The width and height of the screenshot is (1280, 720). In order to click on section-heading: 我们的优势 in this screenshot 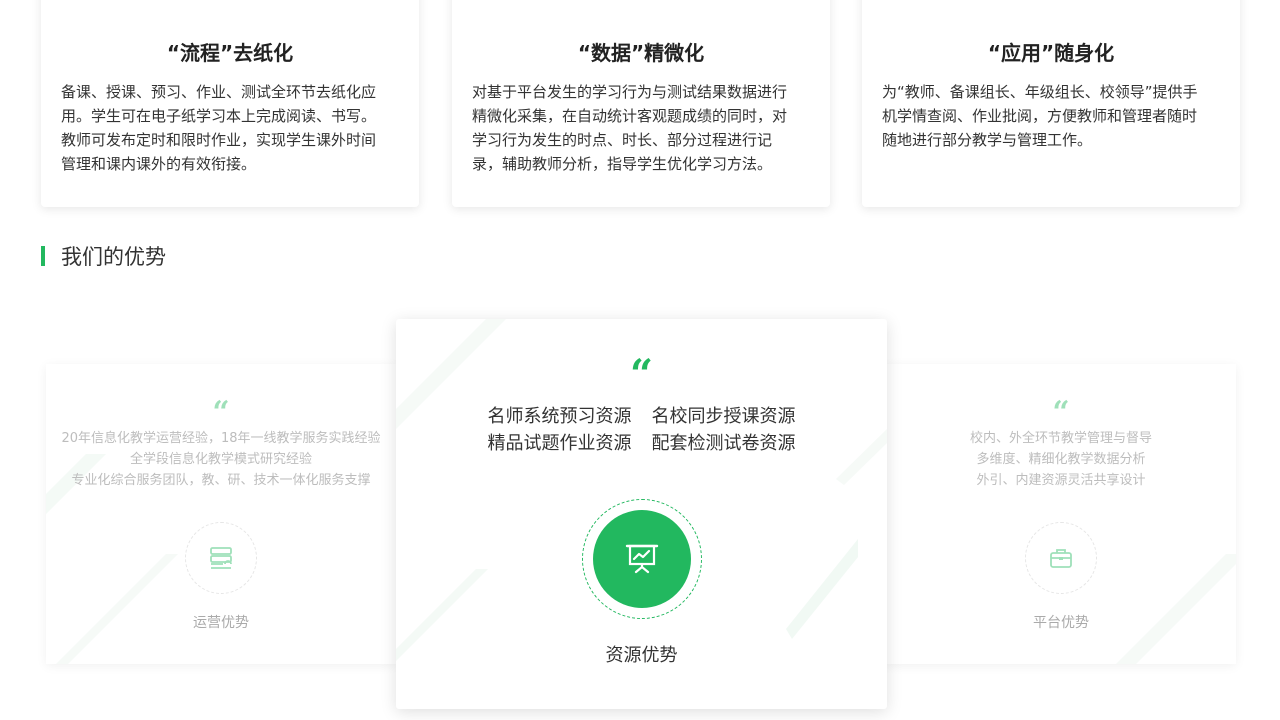, I will do `click(103, 256)`.